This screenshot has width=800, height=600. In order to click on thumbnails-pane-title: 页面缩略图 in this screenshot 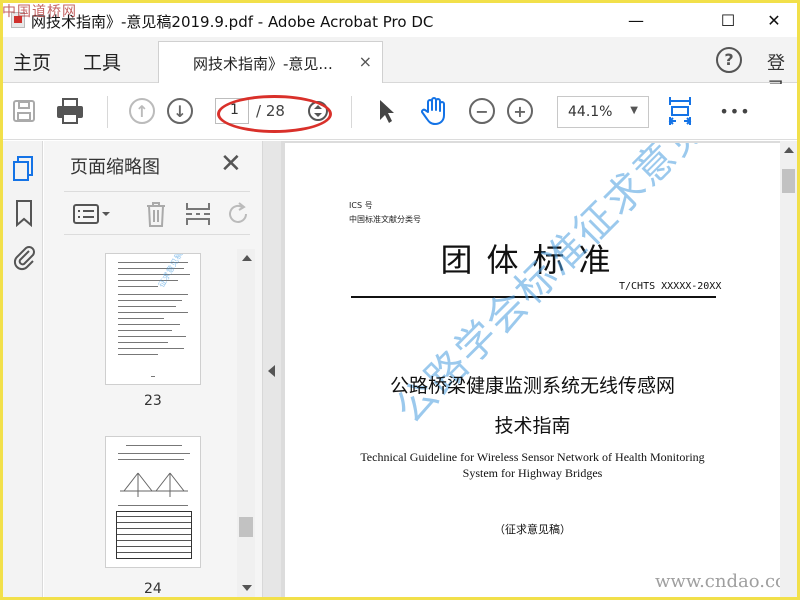, I will do `click(115, 167)`.